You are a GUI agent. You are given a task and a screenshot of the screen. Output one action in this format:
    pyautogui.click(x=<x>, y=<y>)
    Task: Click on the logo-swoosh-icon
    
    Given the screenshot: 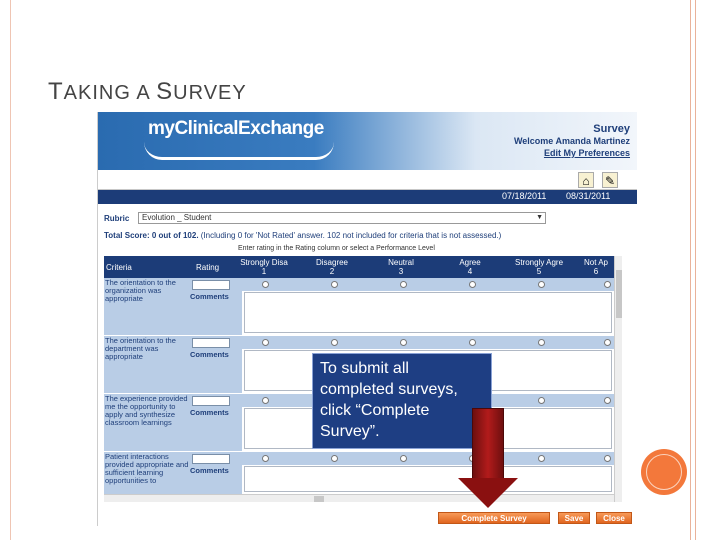 What is the action you would take?
    pyautogui.click(x=239, y=151)
    